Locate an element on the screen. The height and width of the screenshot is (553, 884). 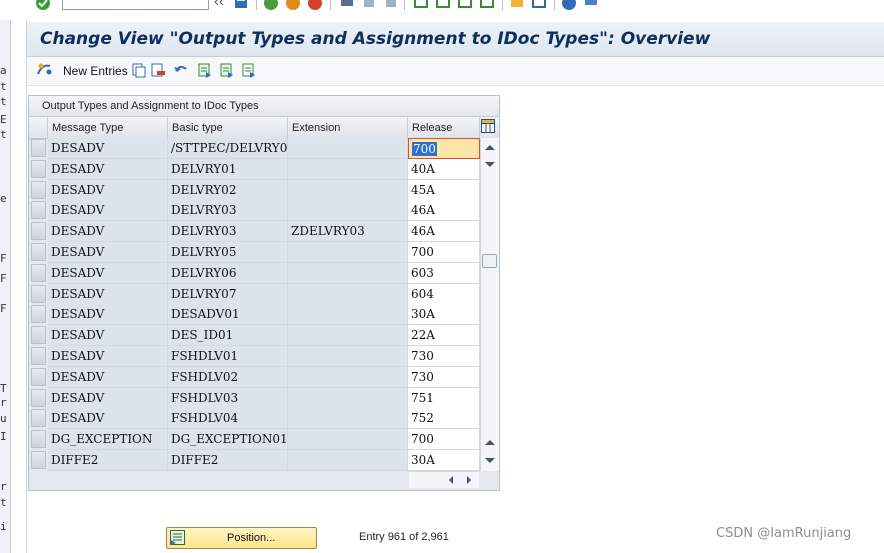
clipped-char: t is located at coordinates (3, 101).